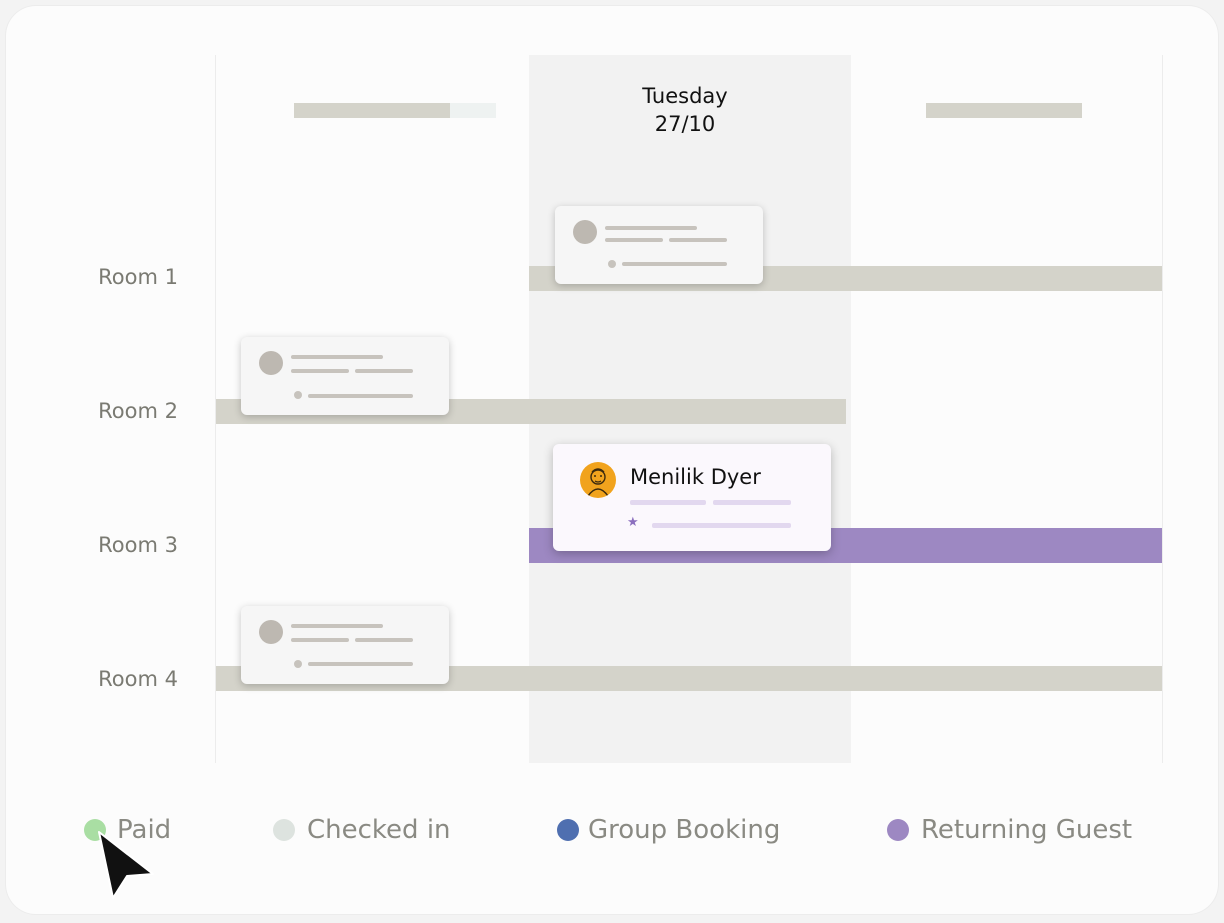 Image resolution: width=1224 pixels, height=923 pixels. I want to click on room-label-1: Room 1, so click(138, 277).